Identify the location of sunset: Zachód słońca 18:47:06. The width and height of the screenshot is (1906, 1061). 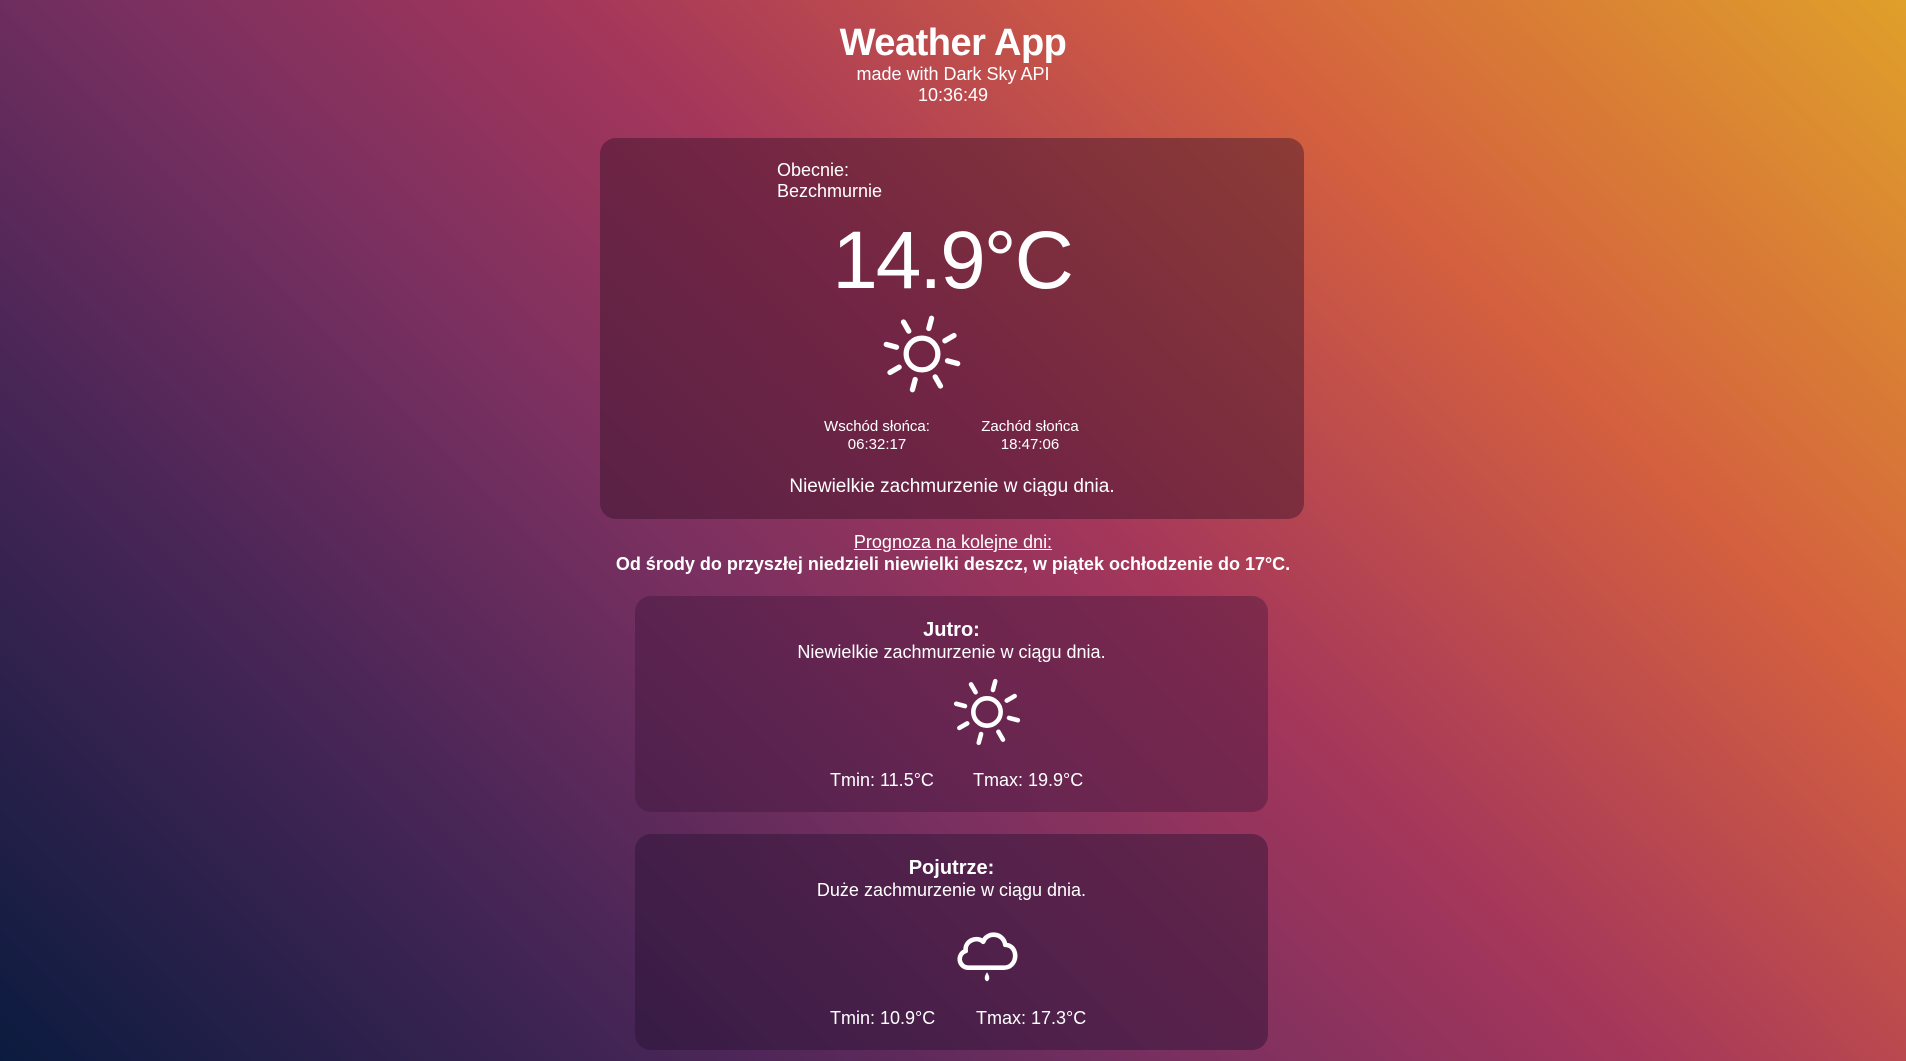
(1030, 436).